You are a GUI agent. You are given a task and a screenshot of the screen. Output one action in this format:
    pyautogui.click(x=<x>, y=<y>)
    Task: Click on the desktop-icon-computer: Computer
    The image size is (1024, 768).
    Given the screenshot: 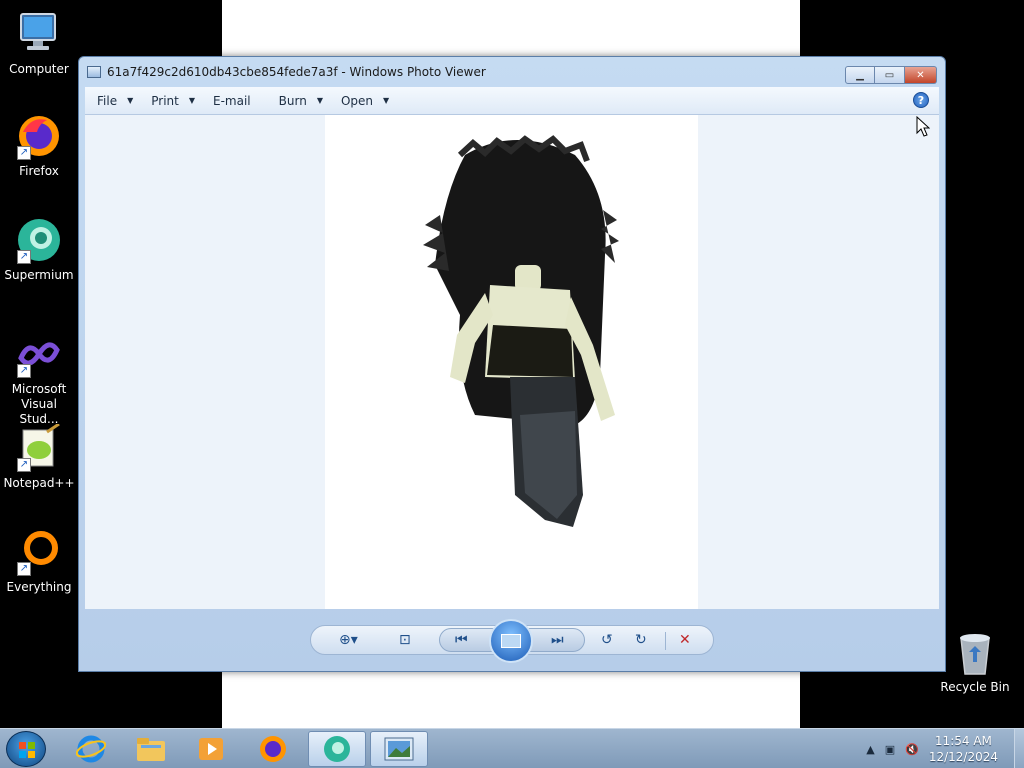 What is the action you would take?
    pyautogui.click(x=39, y=43)
    